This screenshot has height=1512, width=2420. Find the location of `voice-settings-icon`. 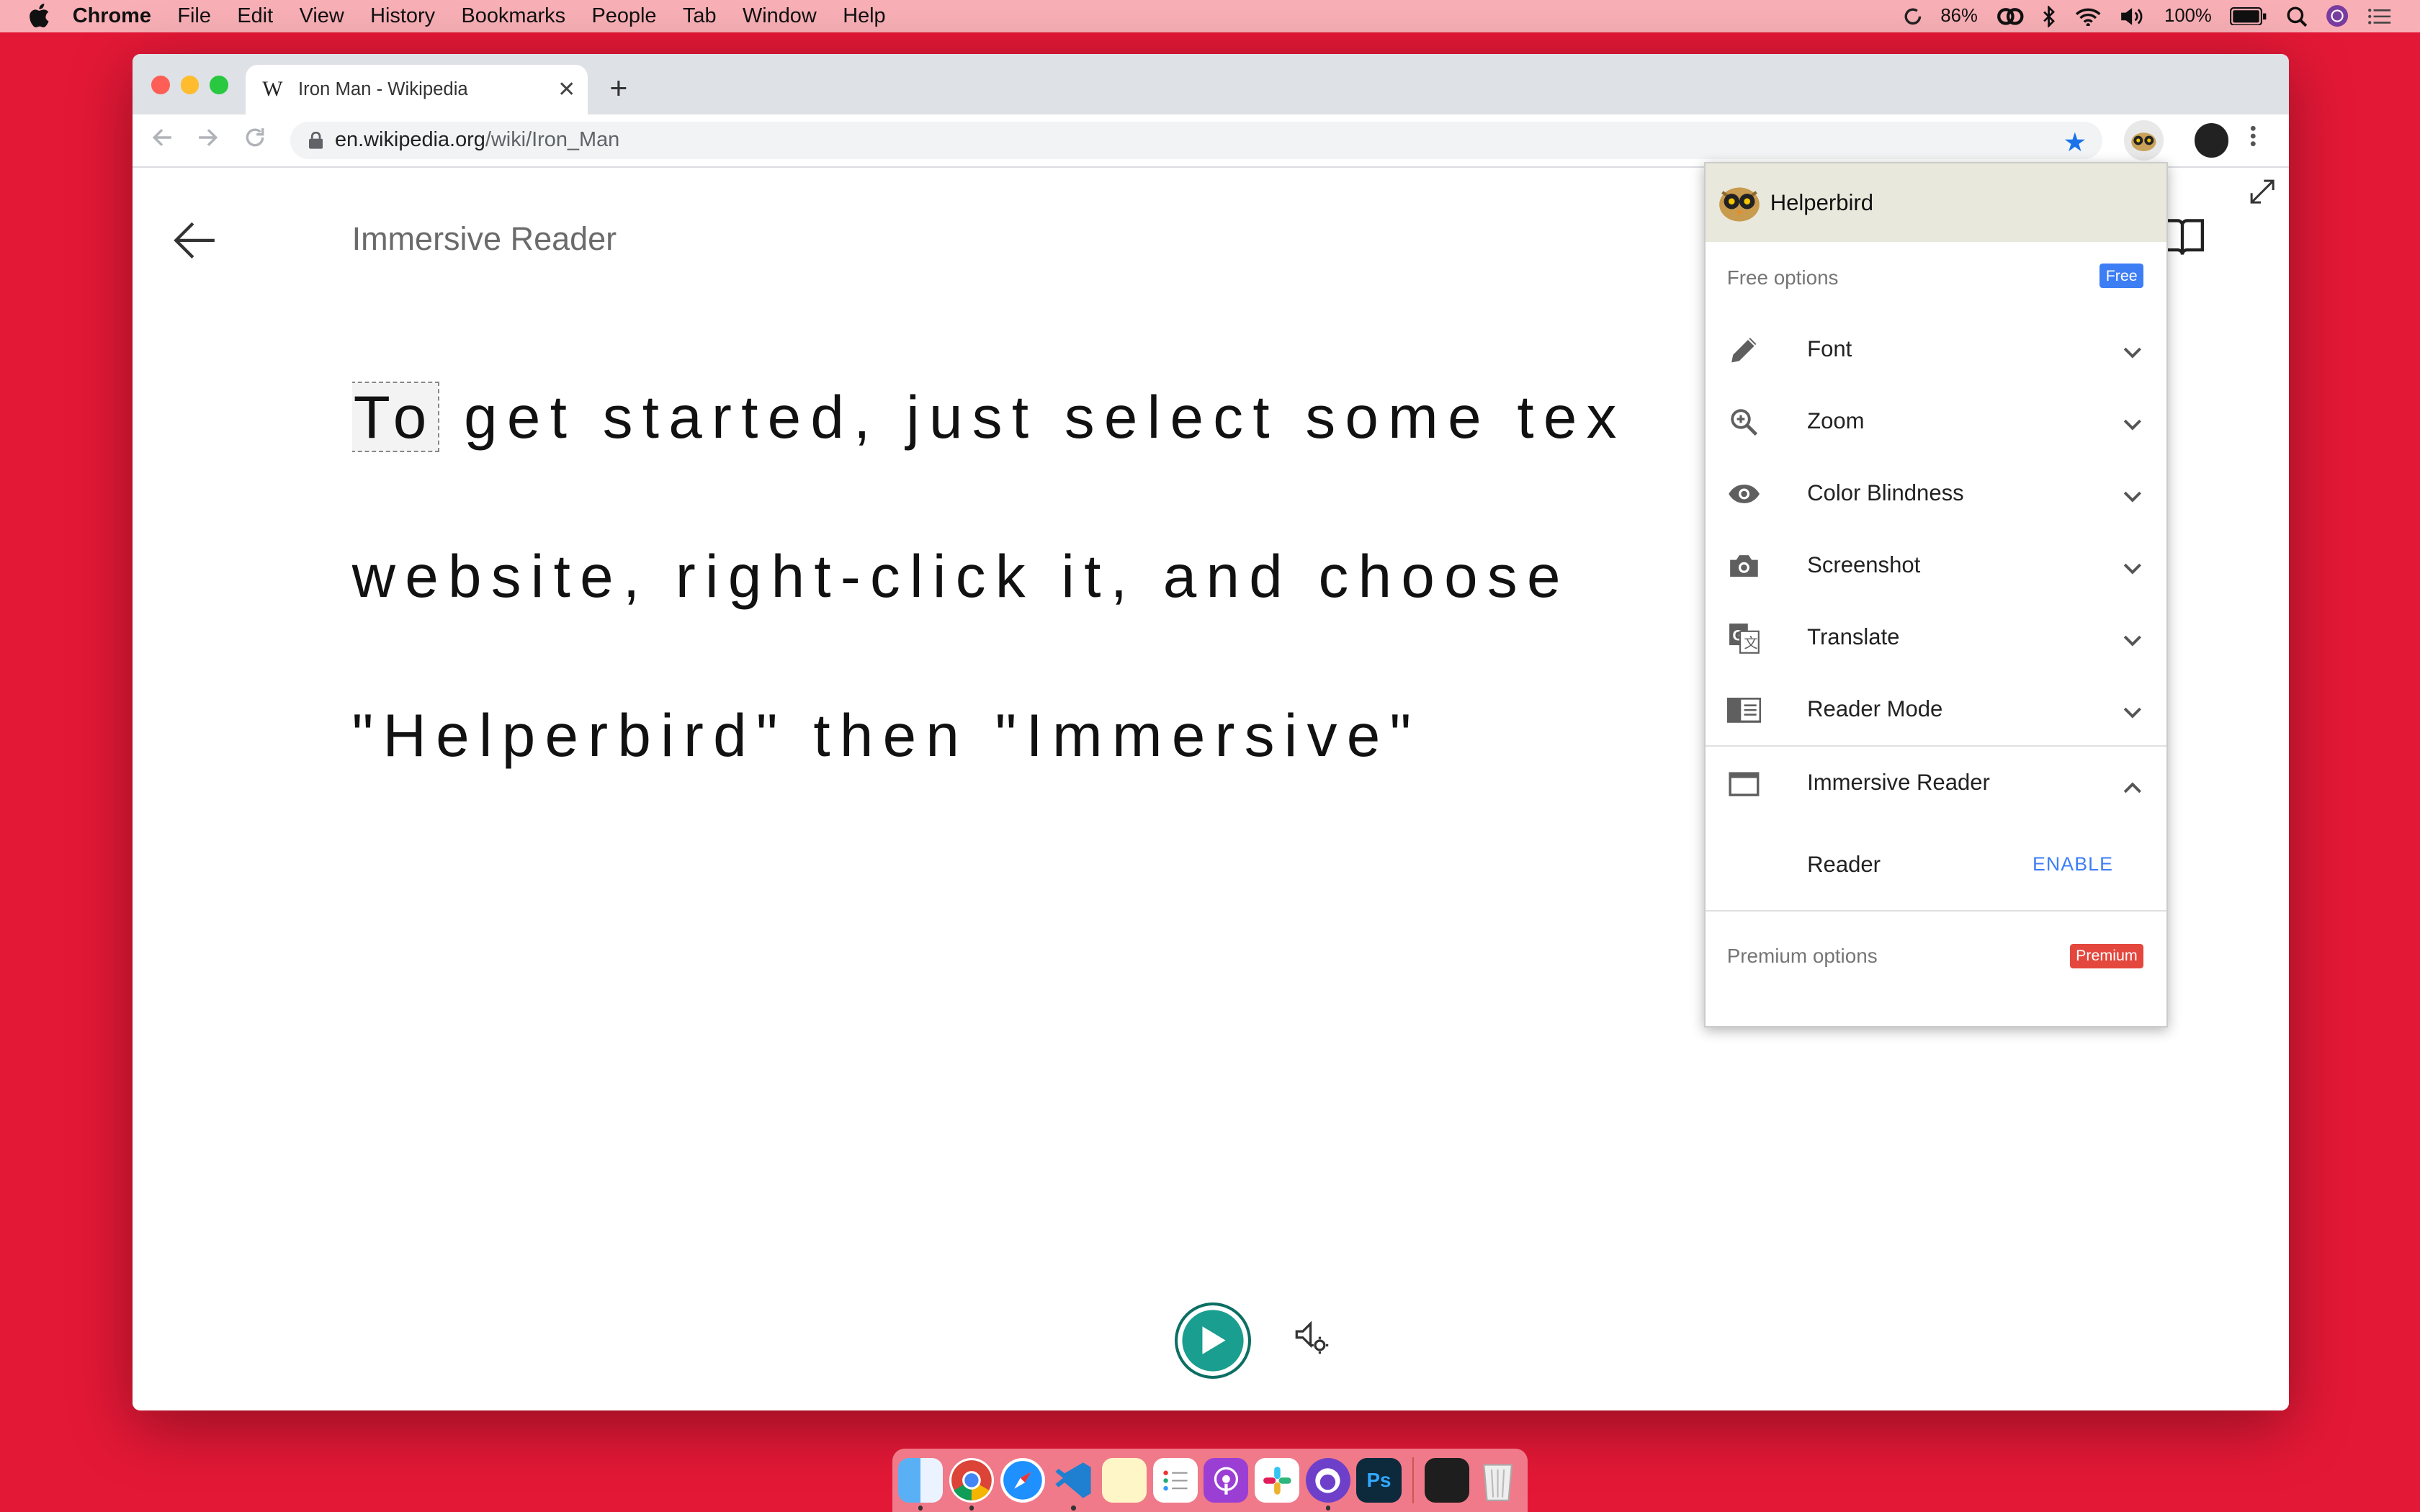

voice-settings-icon is located at coordinates (1312, 1340).